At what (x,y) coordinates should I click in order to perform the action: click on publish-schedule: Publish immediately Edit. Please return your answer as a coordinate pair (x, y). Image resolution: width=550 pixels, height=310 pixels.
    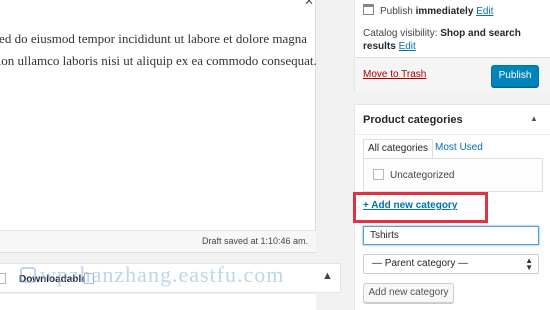
    Looking at the image, I should click on (428, 10).